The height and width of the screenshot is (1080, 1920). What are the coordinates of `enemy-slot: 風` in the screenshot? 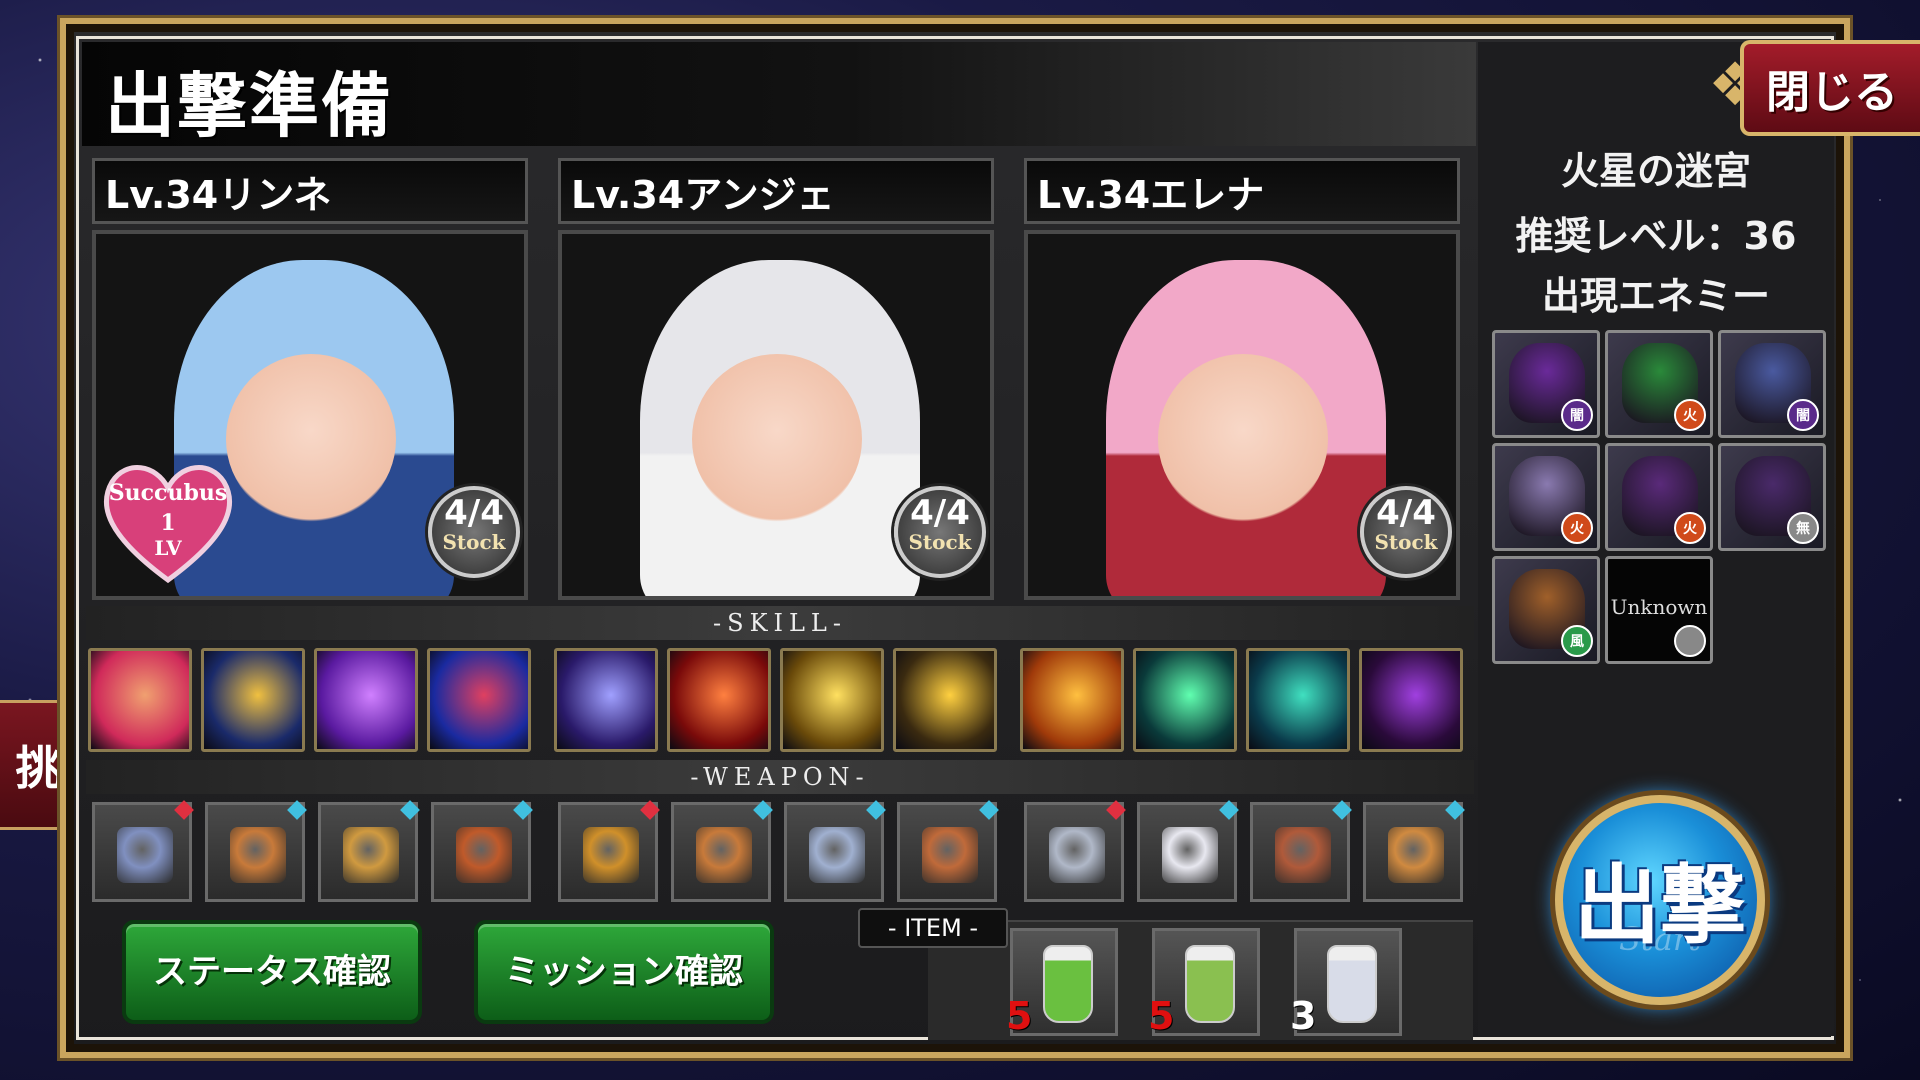 It's located at (1546, 610).